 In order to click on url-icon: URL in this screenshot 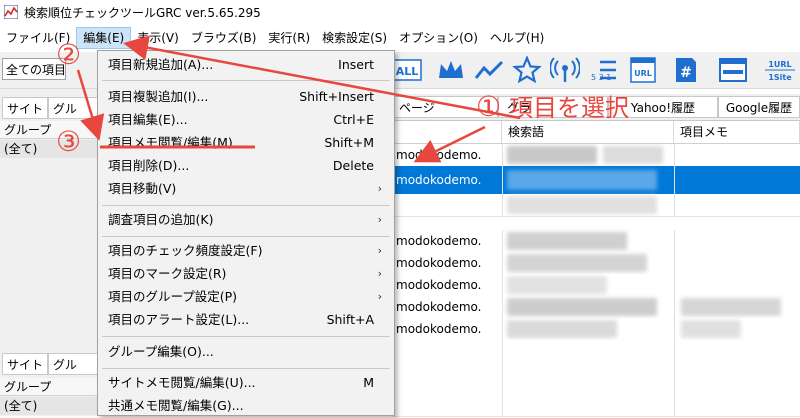, I will do `click(643, 70)`.